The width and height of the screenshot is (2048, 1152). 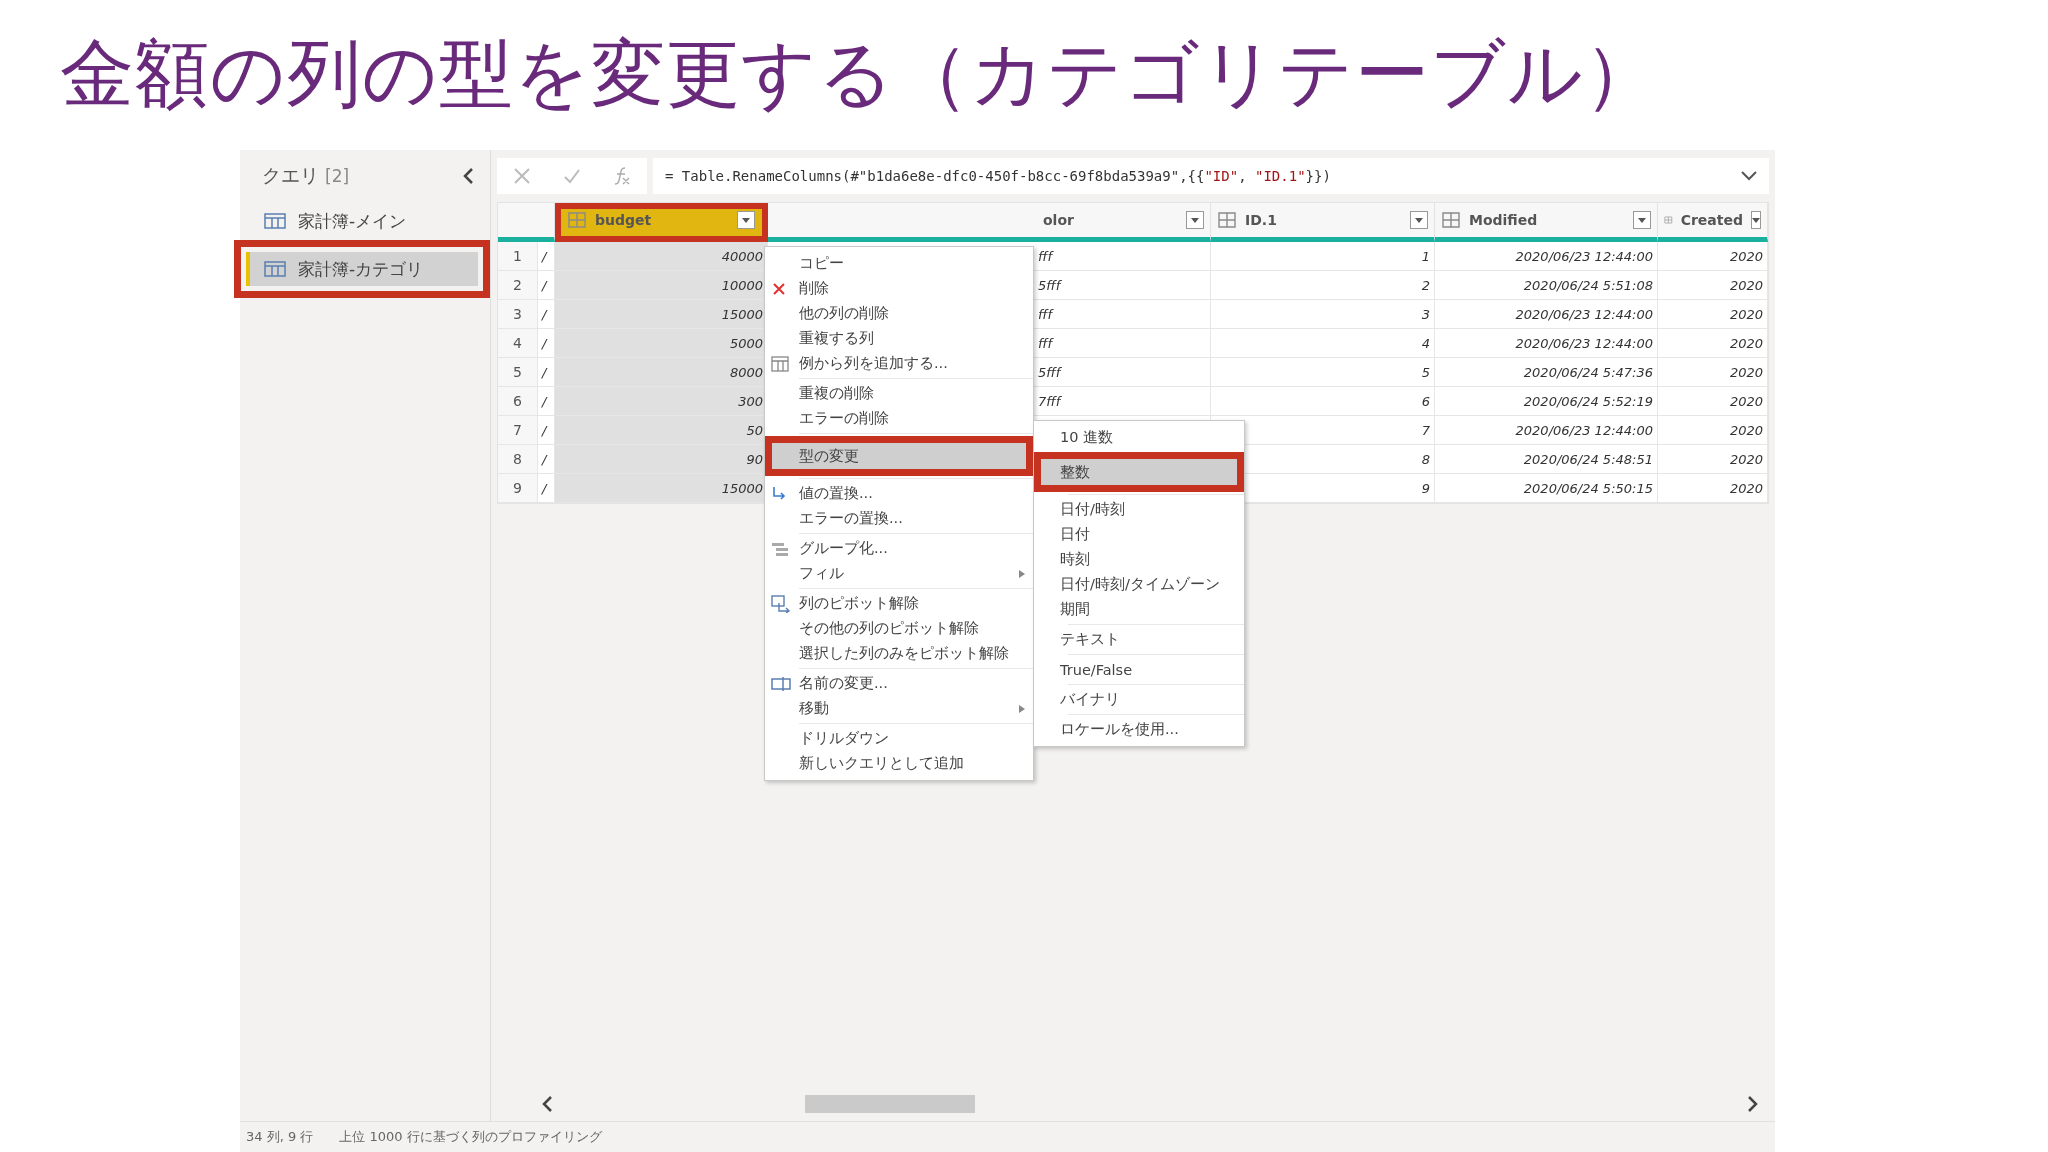 I want to click on table-cell: 4, so click(x=1323, y=343).